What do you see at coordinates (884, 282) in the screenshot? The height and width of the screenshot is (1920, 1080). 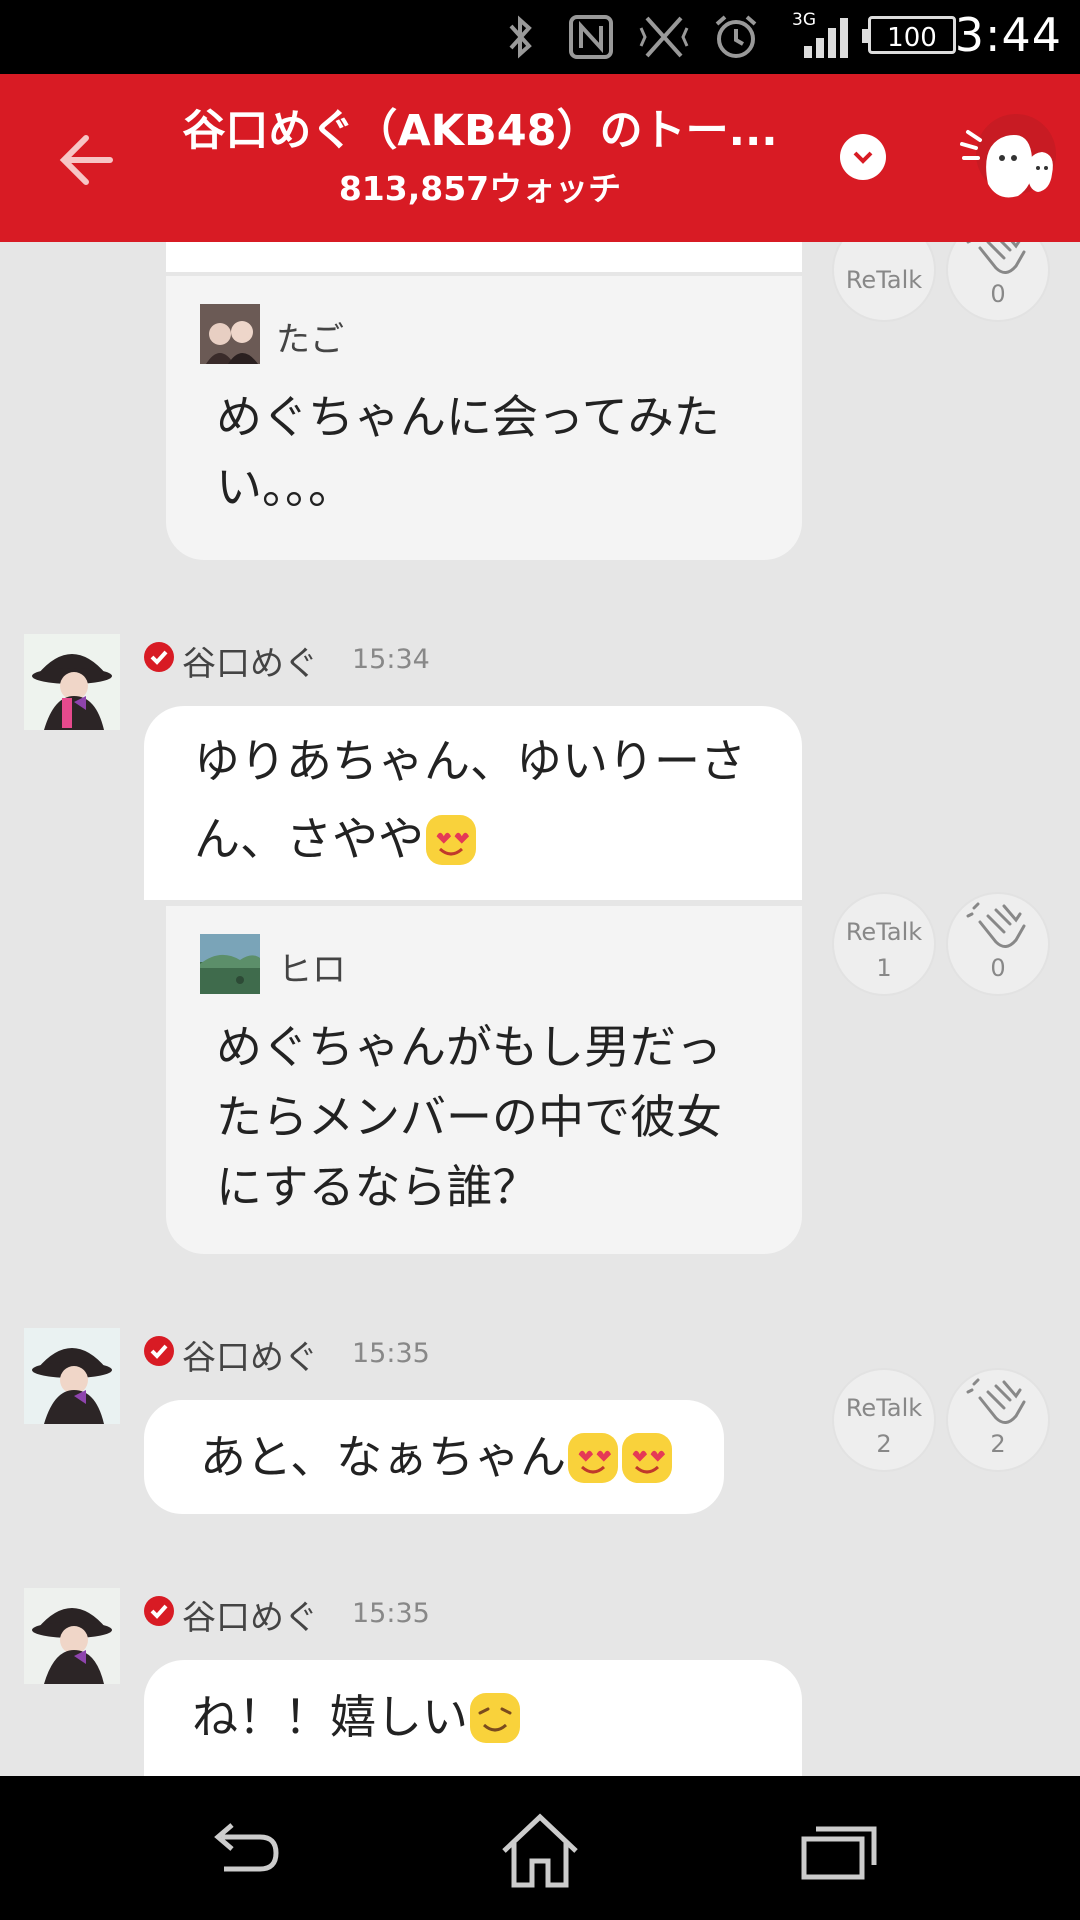 I see `retalk-button: ReTalk` at bounding box center [884, 282].